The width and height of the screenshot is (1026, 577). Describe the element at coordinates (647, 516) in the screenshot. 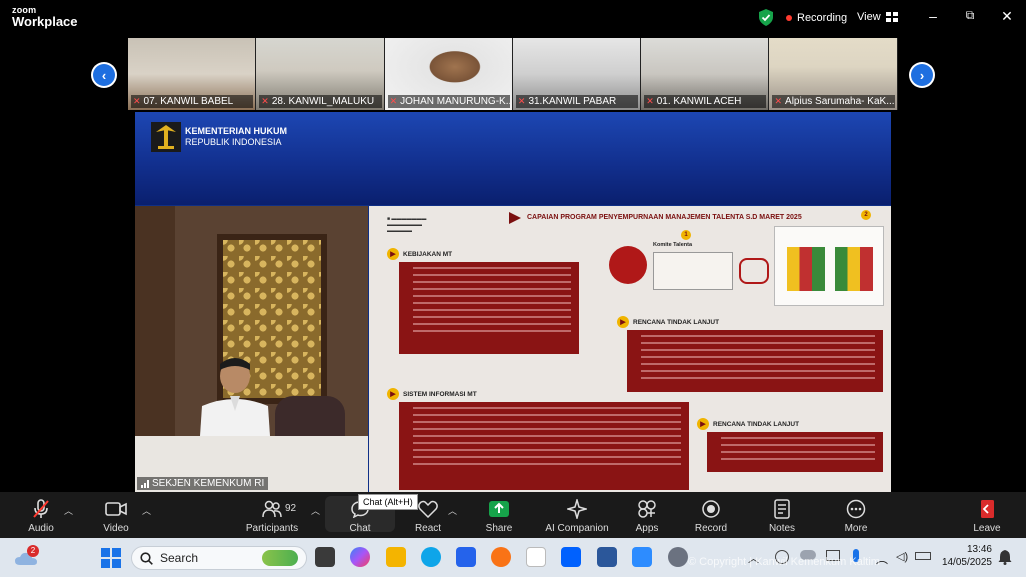

I see `apps-button: Apps` at that location.